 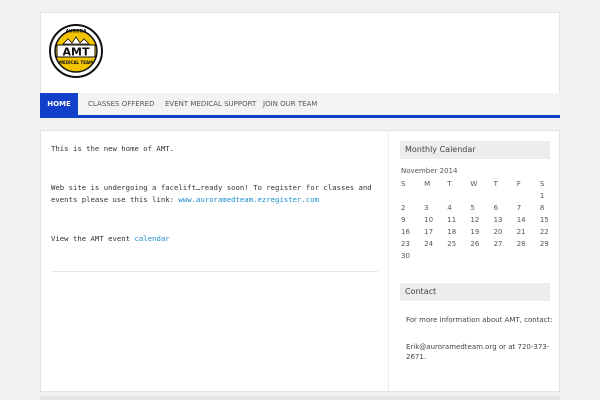 I want to click on footer-strip, so click(x=300, y=398).